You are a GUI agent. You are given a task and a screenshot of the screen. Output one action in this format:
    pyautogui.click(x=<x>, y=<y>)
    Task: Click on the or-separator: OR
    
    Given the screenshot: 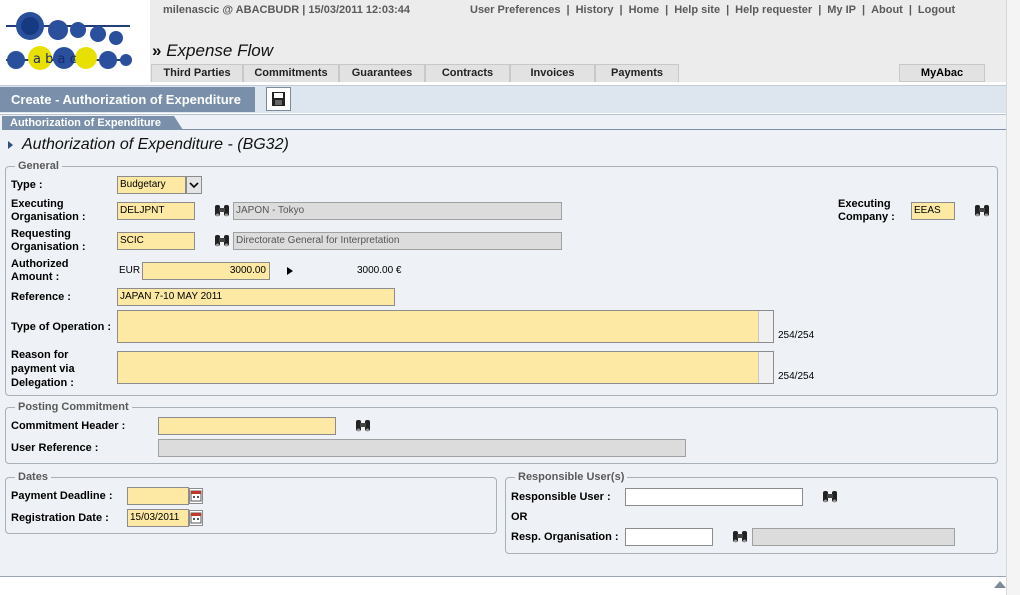 What is the action you would take?
    pyautogui.click(x=519, y=517)
    